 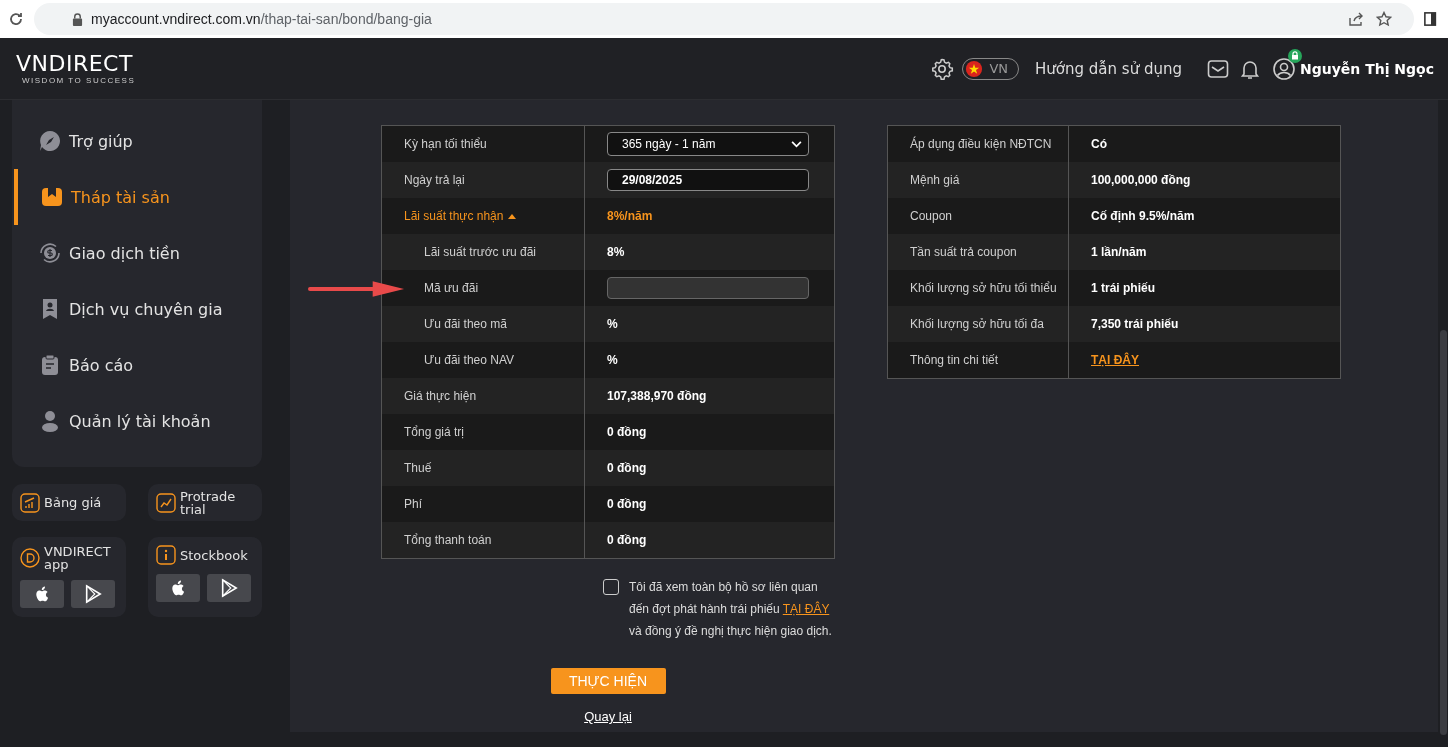 What do you see at coordinates (52, 197) in the screenshot?
I see `bookmark-icon` at bounding box center [52, 197].